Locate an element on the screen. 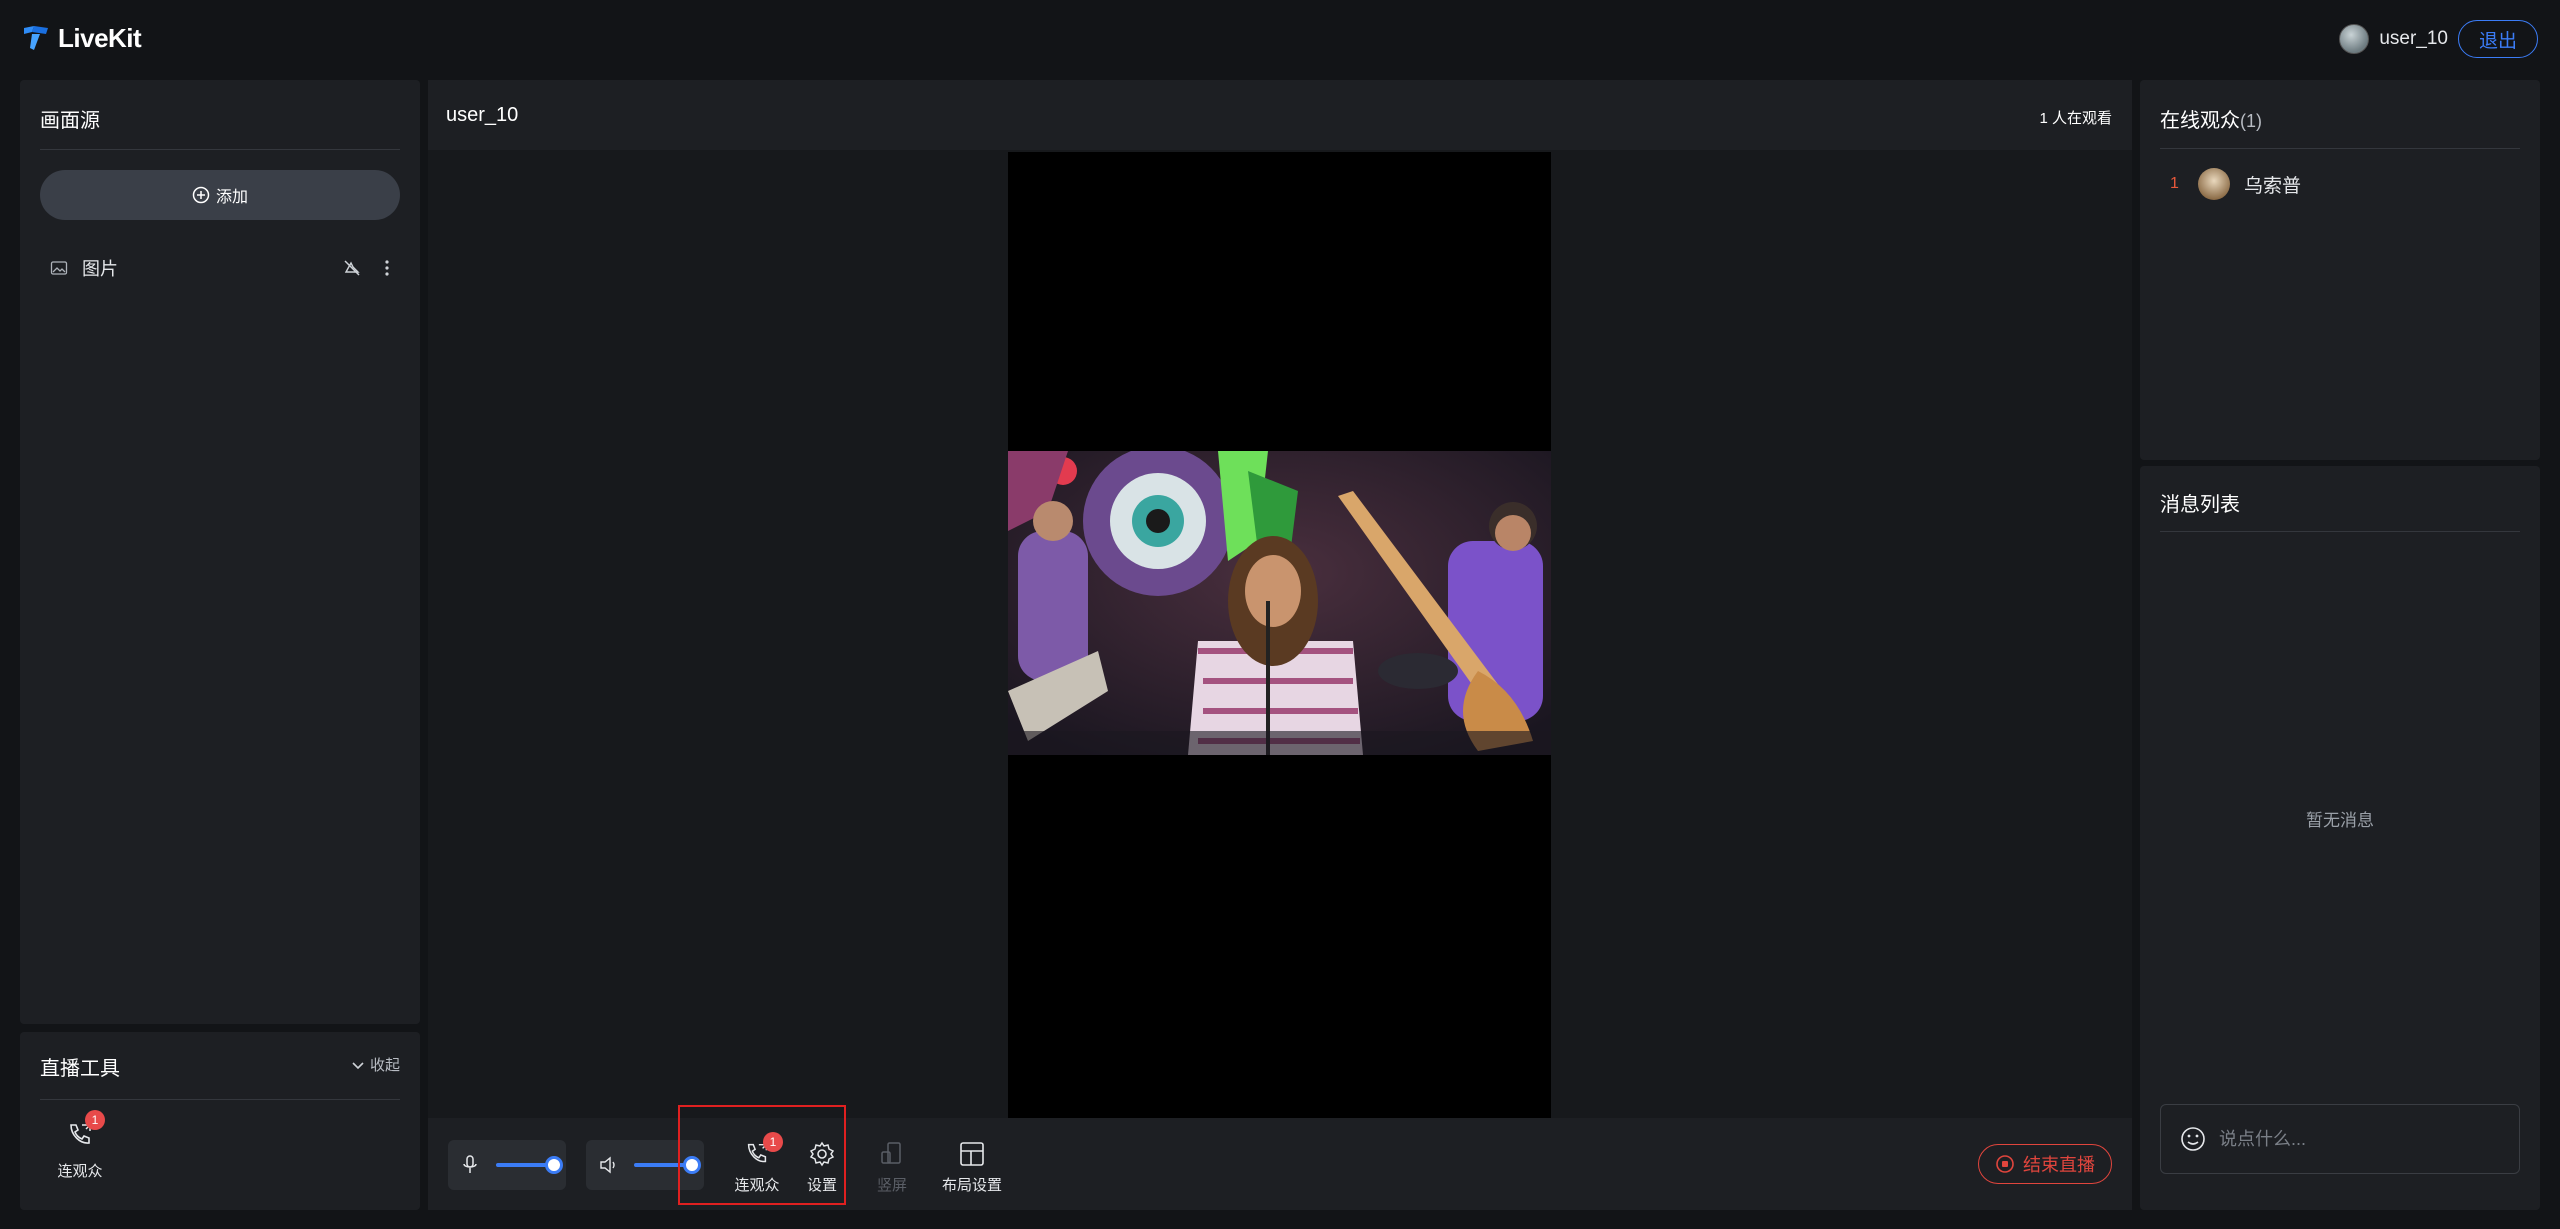 This screenshot has width=2560, height=1229. chevron-down-icon is located at coordinates (358, 1065).